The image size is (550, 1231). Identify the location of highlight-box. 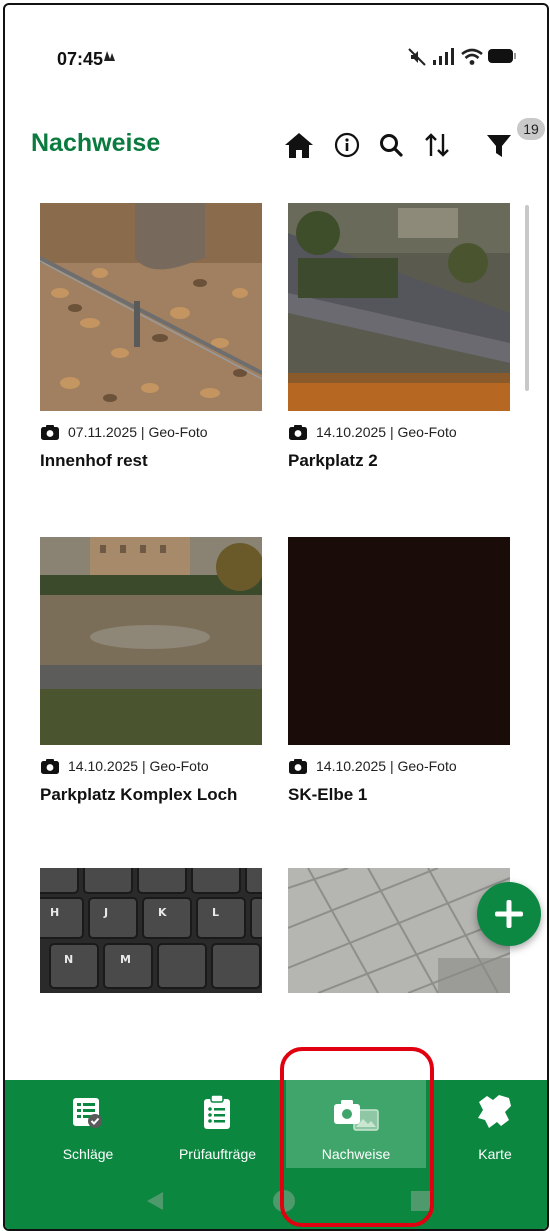
(357, 1137).